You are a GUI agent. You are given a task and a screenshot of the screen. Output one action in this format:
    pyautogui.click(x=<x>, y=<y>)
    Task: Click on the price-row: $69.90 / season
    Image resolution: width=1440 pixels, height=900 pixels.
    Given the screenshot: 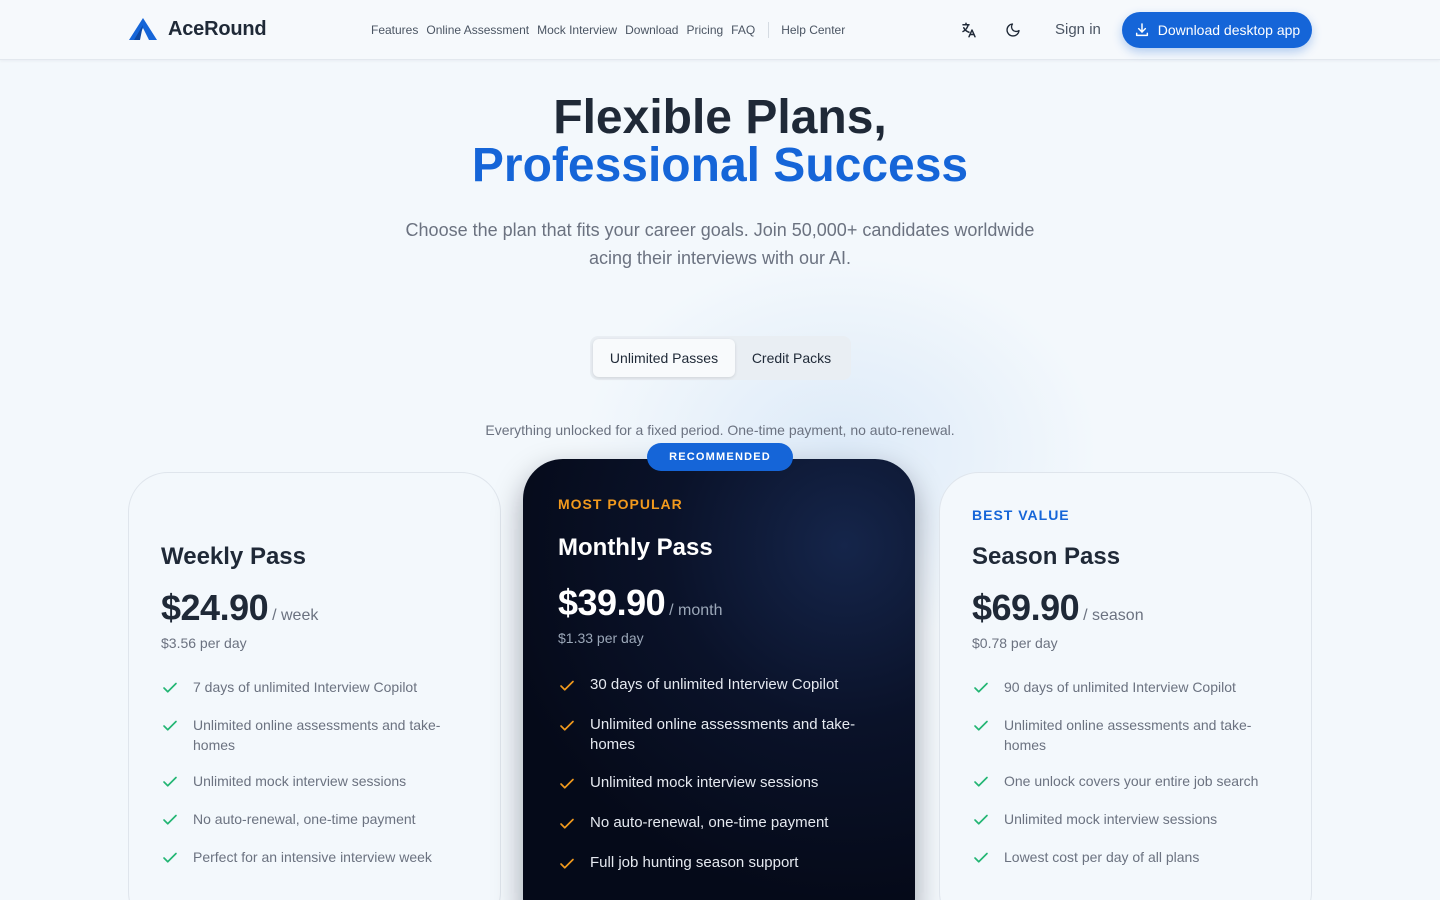 What is the action you would take?
    pyautogui.click(x=1058, y=608)
    